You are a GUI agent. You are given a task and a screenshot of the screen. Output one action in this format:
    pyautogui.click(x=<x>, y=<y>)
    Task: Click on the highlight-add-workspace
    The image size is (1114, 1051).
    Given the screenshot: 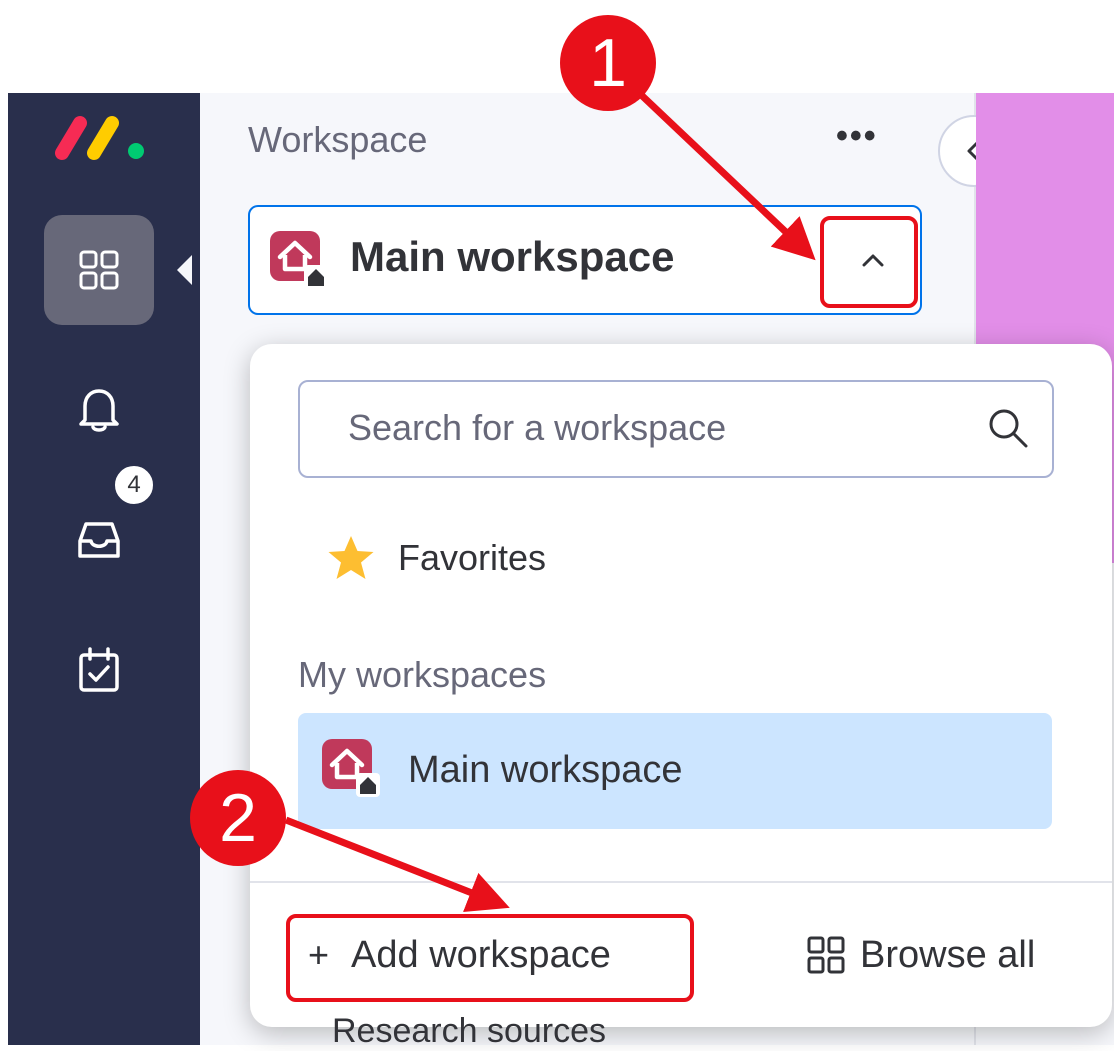 What is the action you would take?
    pyautogui.click(x=490, y=958)
    